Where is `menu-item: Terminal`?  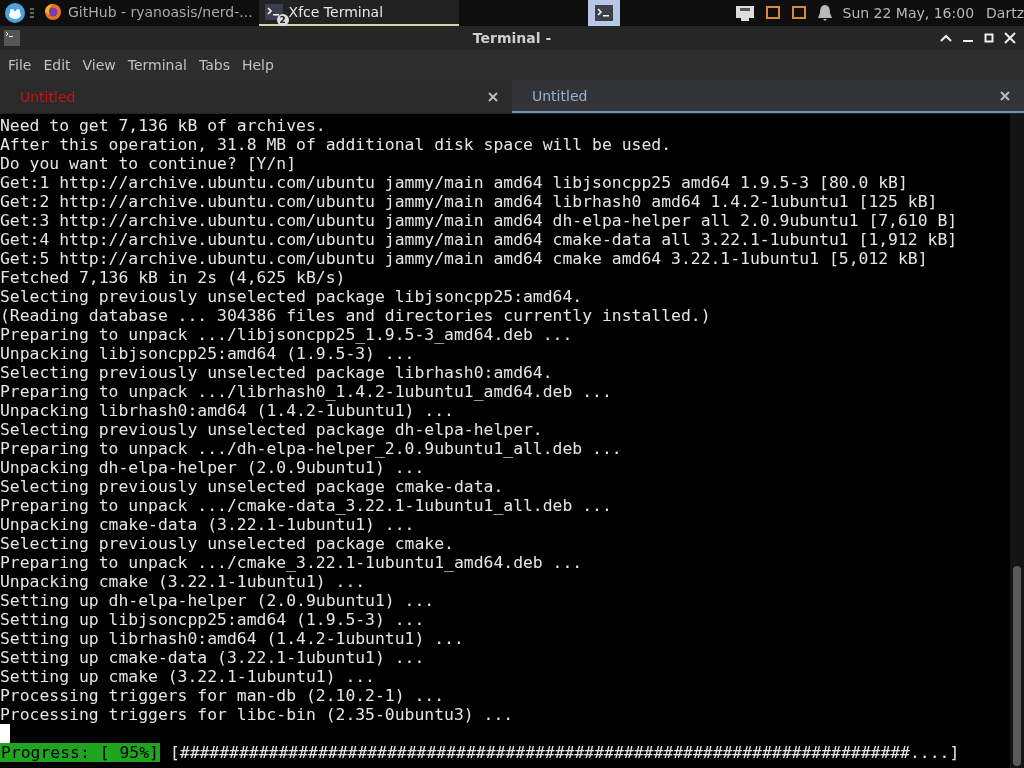 menu-item: Terminal is located at coordinates (157, 65).